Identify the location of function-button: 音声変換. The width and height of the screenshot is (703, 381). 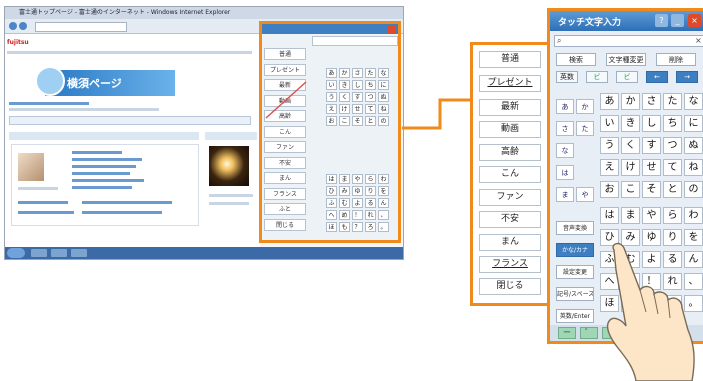
(575, 228).